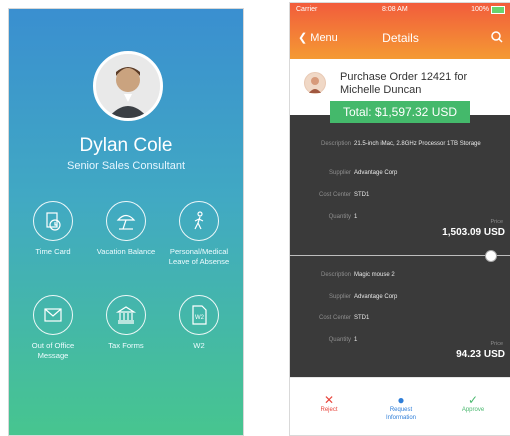 The height and width of the screenshot is (436, 510). What do you see at coordinates (199, 221) in the screenshot?
I see `walking-person-icon` at bounding box center [199, 221].